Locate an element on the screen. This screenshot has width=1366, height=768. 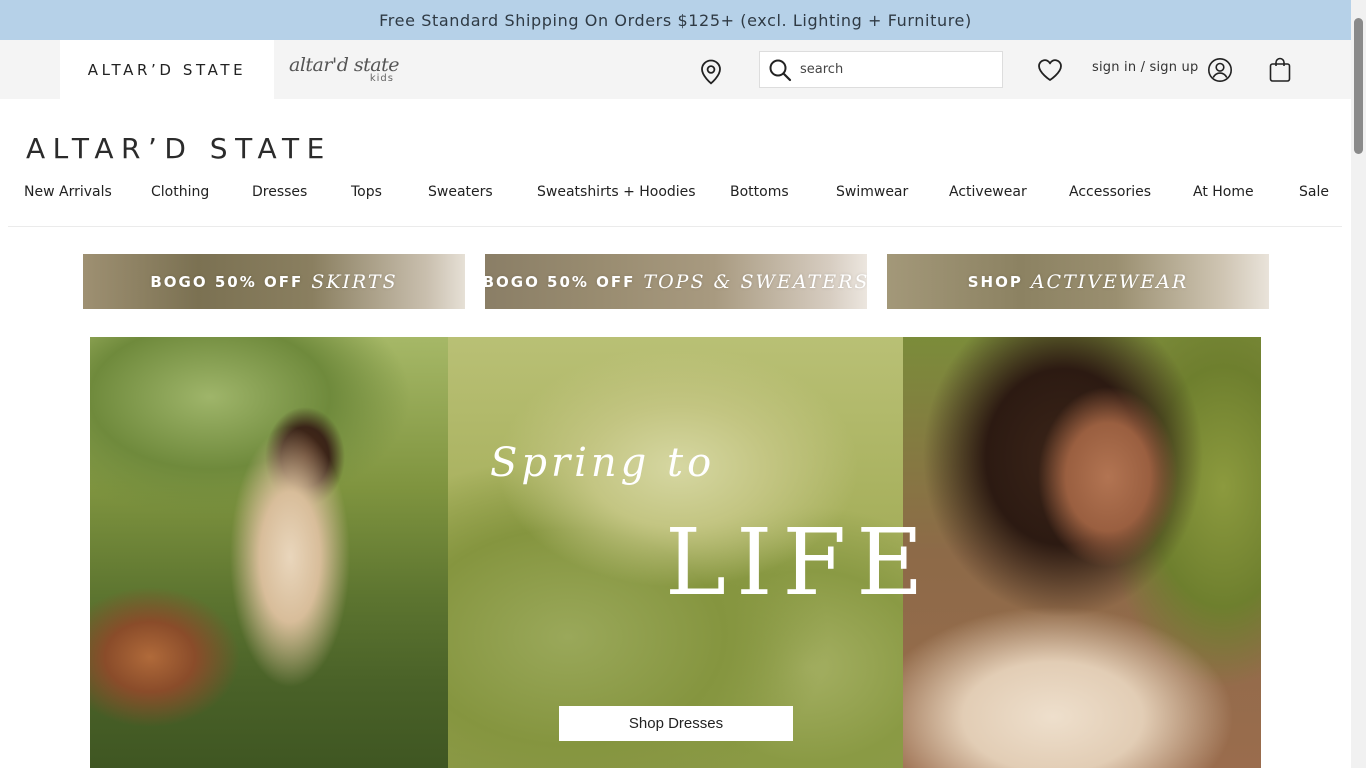
nav-item-accessories: Accessories is located at coordinates (1110, 192).